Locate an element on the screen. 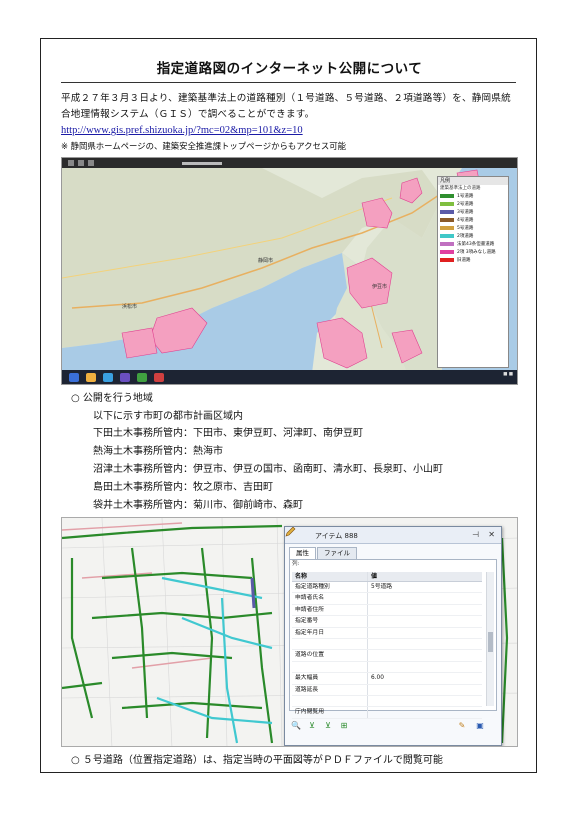 The image size is (577, 819). area-towns: 牧之原市、吉田町 is located at coordinates (233, 487).